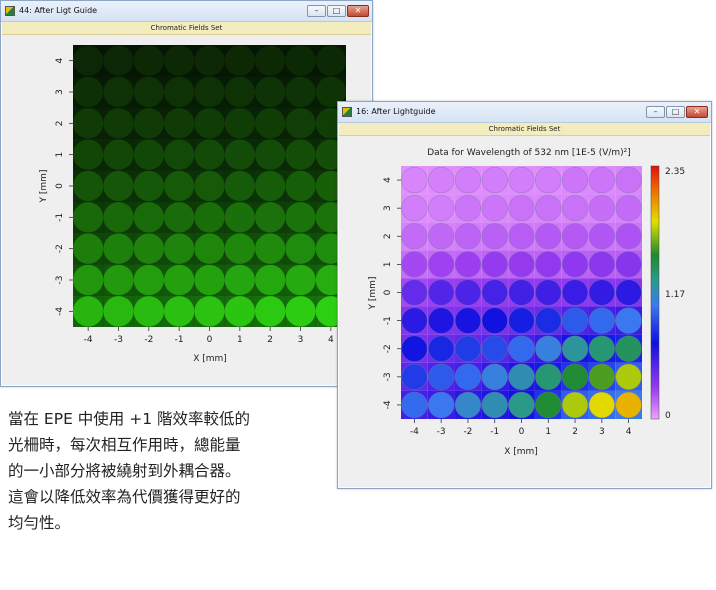 Image resolution: width=716 pixels, height=590 pixels. I want to click on y-tick-label: -3, so click(388, 376).